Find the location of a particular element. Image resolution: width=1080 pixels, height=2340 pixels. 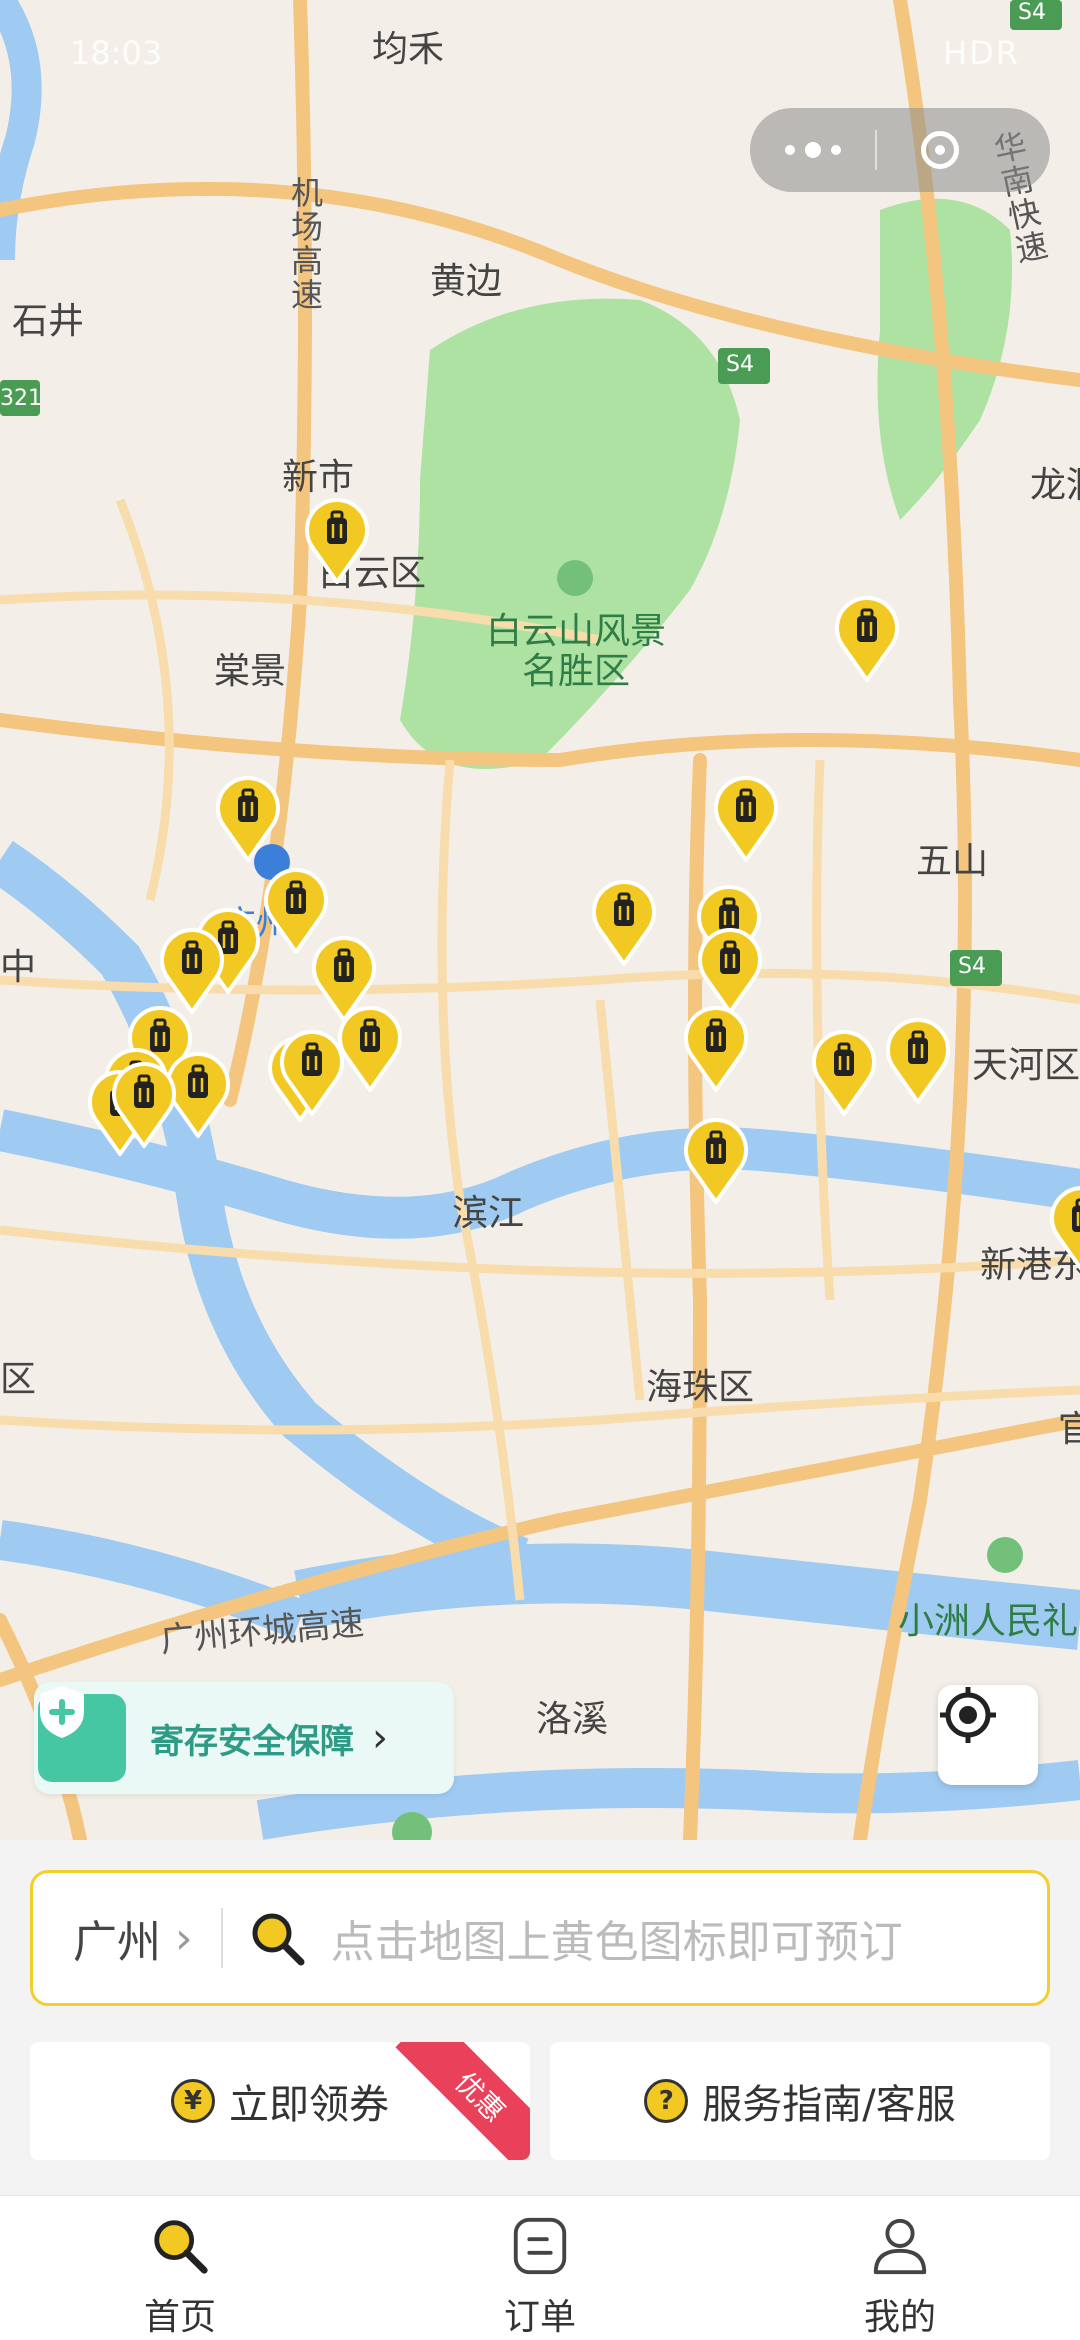

close-button is located at coordinates (939, 150).